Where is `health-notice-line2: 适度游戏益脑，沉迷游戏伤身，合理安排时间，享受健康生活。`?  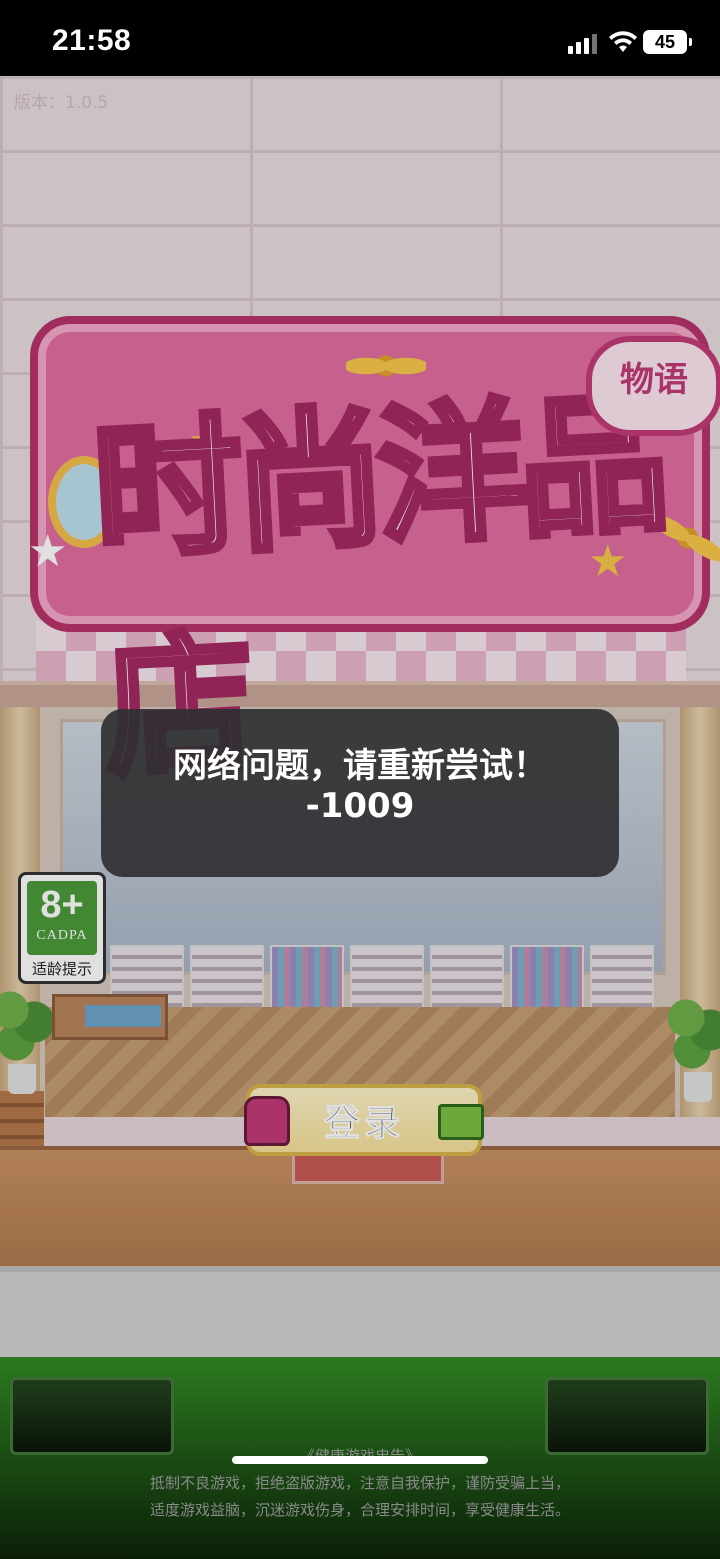 health-notice-line2: 适度游戏益脑，沉迷游戏伤身，合理安排时间，享受健康生活。 is located at coordinates (359, 1510).